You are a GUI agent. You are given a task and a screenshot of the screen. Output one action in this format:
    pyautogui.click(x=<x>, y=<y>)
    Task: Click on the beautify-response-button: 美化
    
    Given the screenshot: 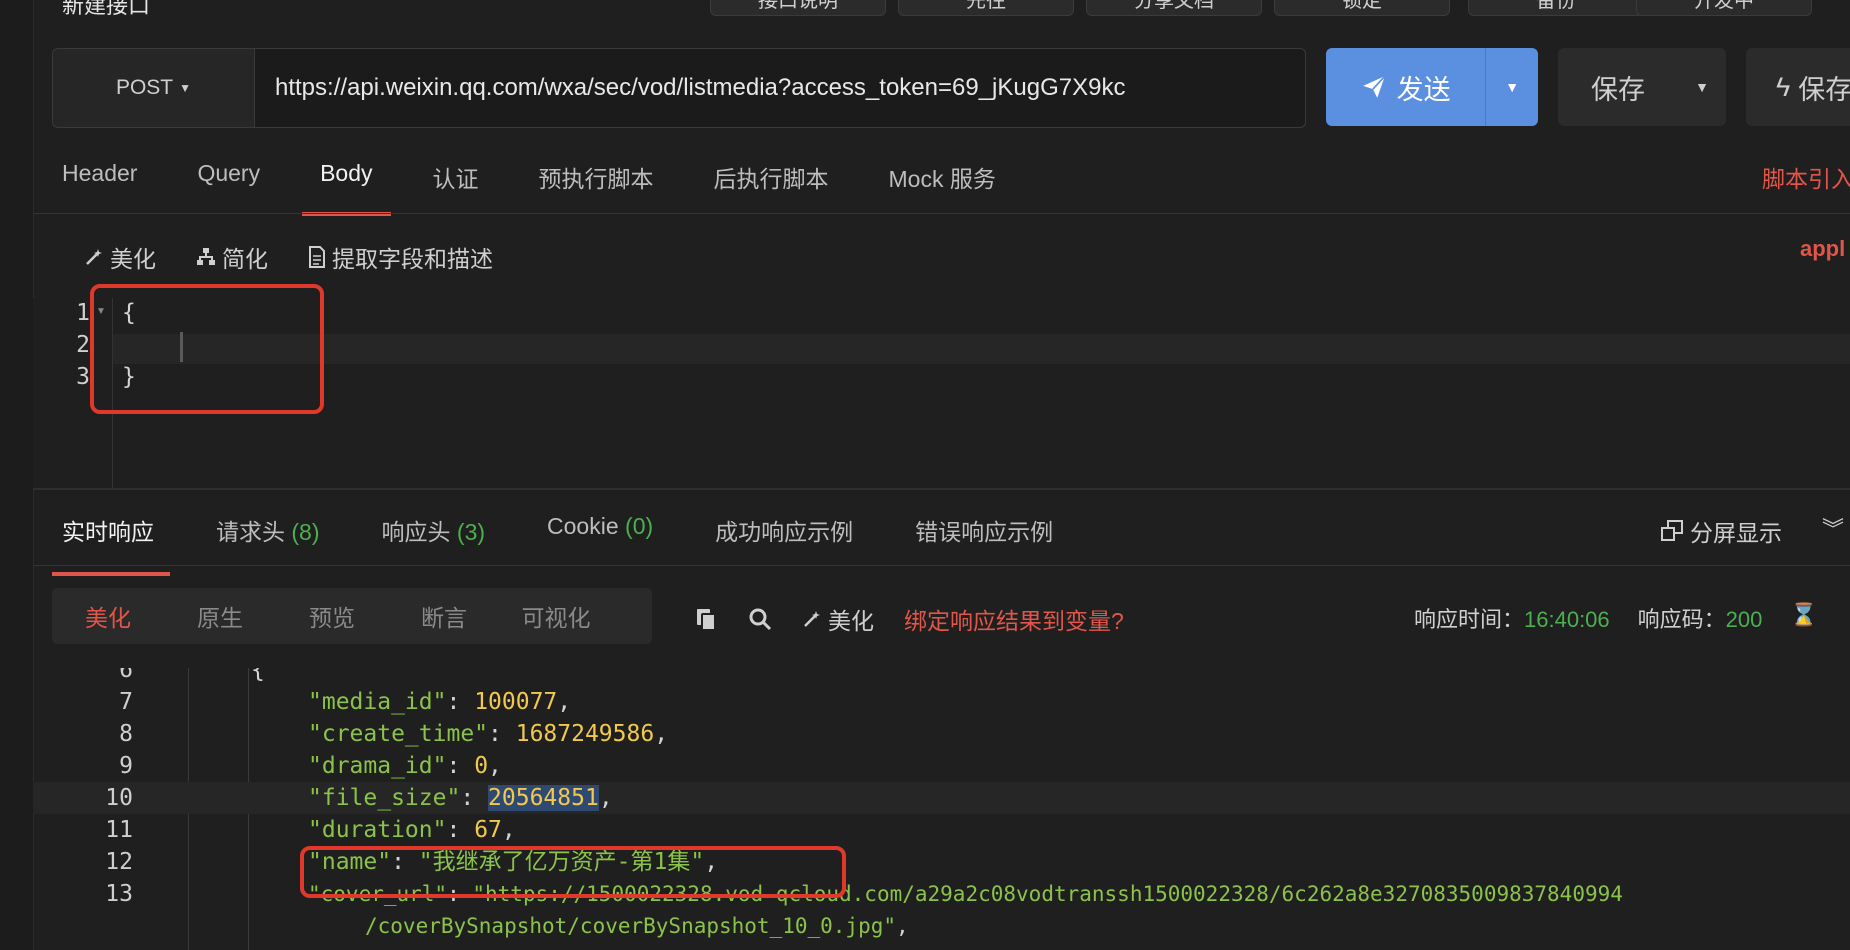 What is the action you would take?
    pyautogui.click(x=838, y=619)
    